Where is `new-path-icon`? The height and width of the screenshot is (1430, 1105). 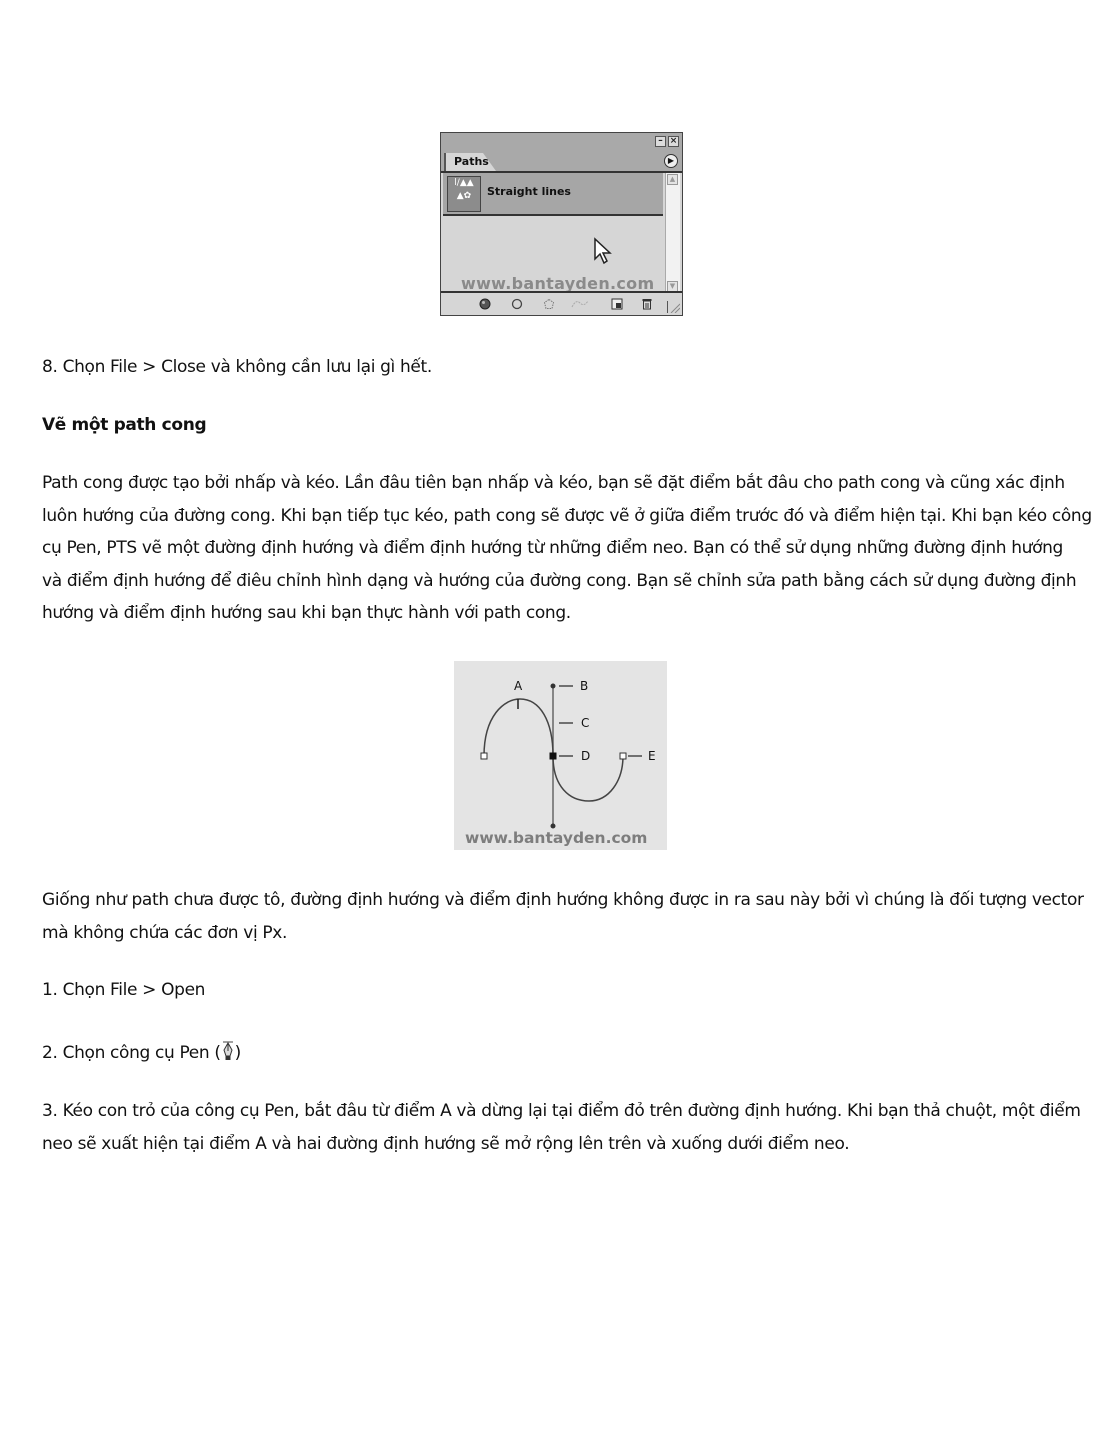
new-path-icon is located at coordinates (617, 304).